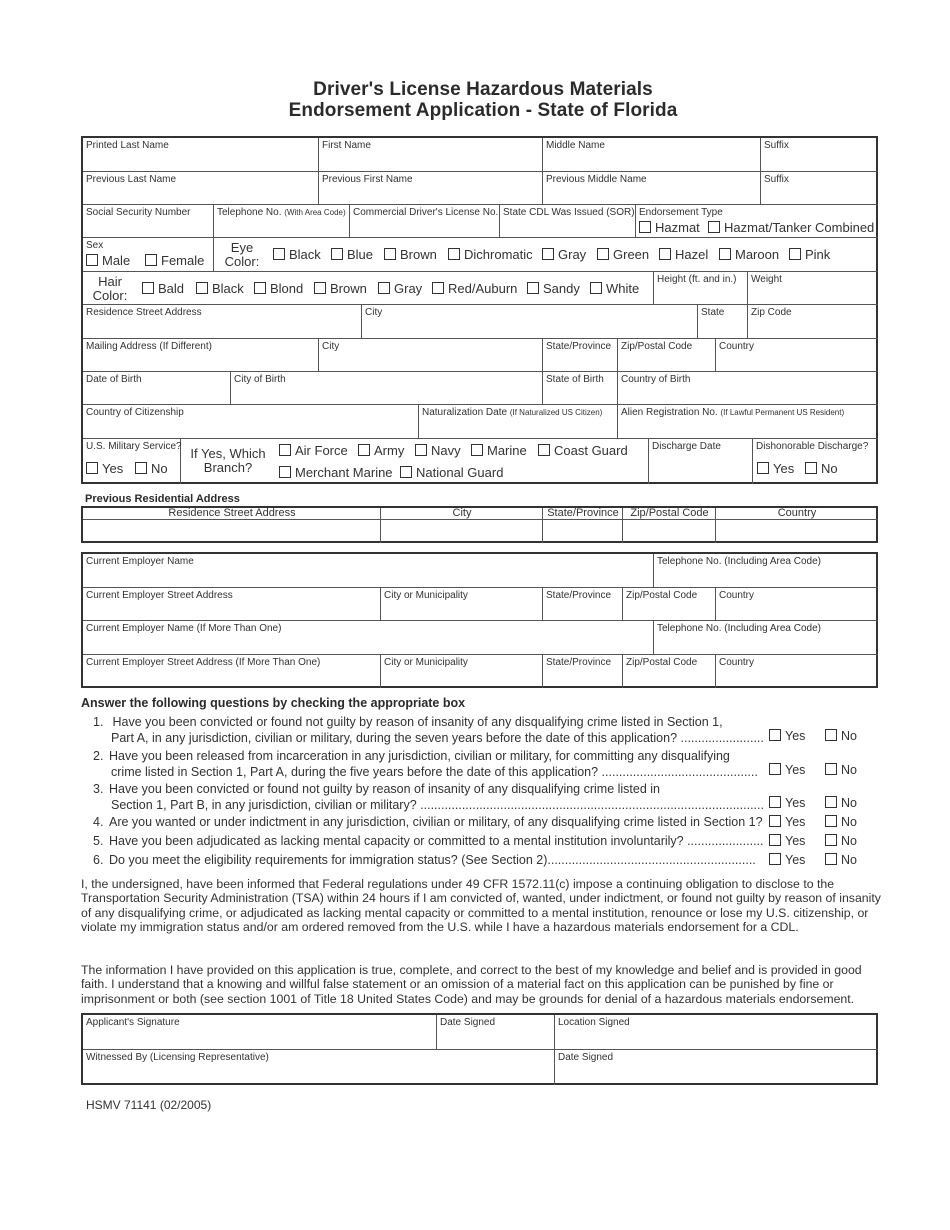  Describe the element at coordinates (583, 671) in the screenshot. I see `employer-state2-field: State/Province` at that location.